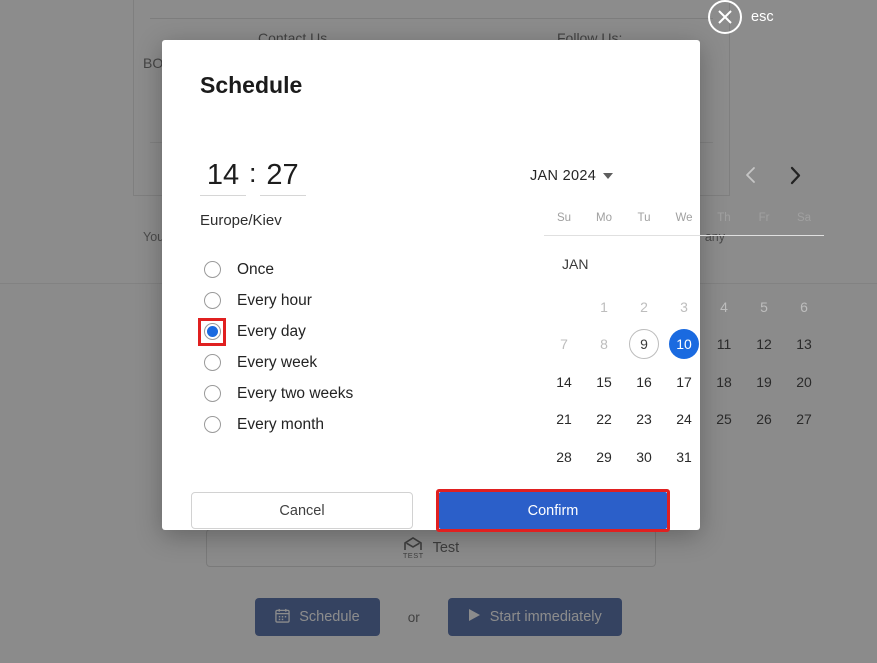 Image resolution: width=877 pixels, height=663 pixels. I want to click on calendar-day-8: 8, so click(604, 345).